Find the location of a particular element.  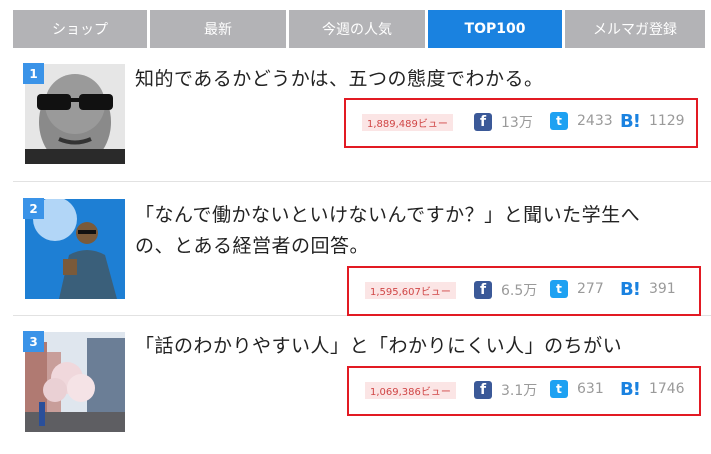

tab-label: メルマガ登録 is located at coordinates (635, 30).